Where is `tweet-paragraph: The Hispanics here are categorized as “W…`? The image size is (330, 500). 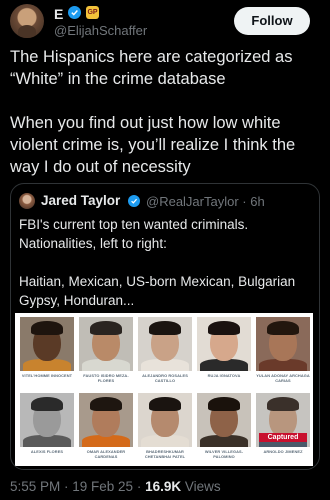
tweet-paragraph: The Hispanics here are categorized as “W… is located at coordinates (151, 68).